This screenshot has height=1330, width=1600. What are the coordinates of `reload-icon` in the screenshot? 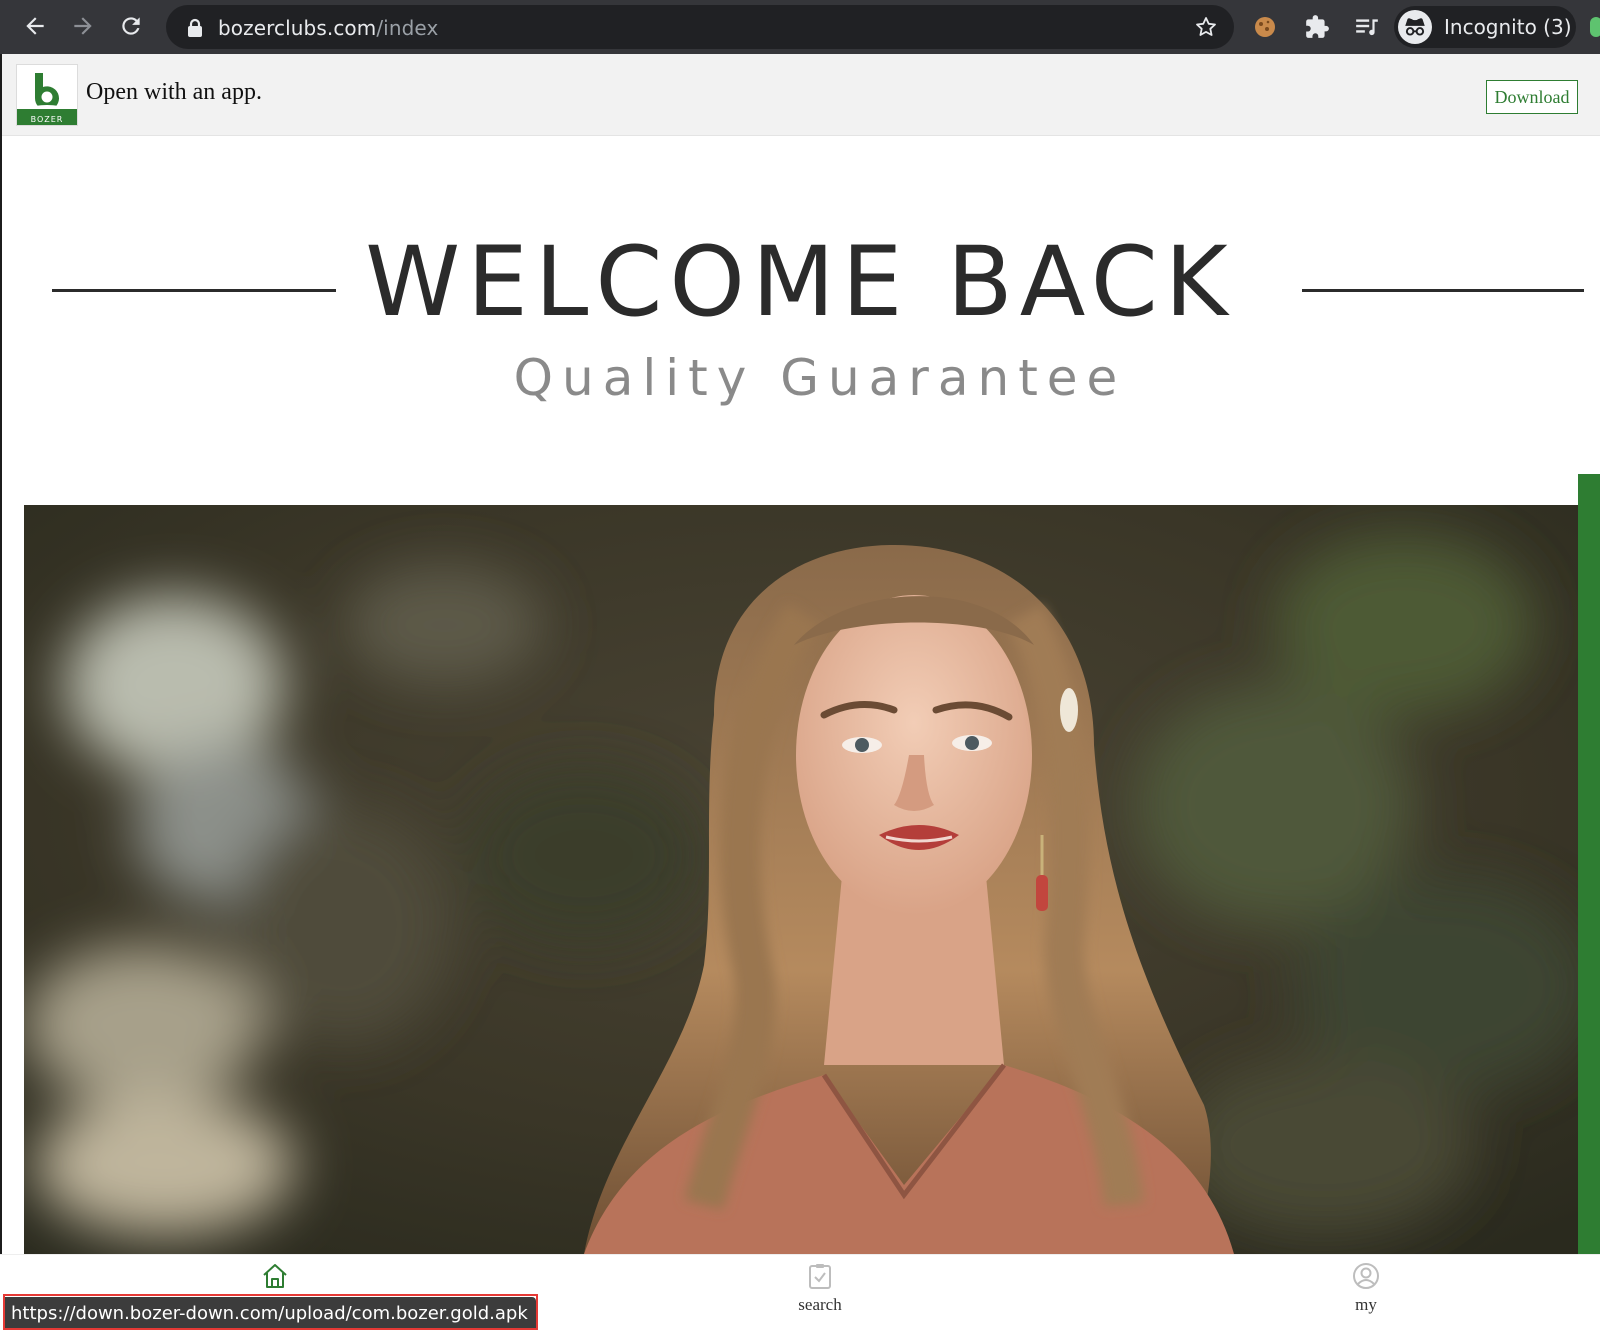 It's located at (131, 26).